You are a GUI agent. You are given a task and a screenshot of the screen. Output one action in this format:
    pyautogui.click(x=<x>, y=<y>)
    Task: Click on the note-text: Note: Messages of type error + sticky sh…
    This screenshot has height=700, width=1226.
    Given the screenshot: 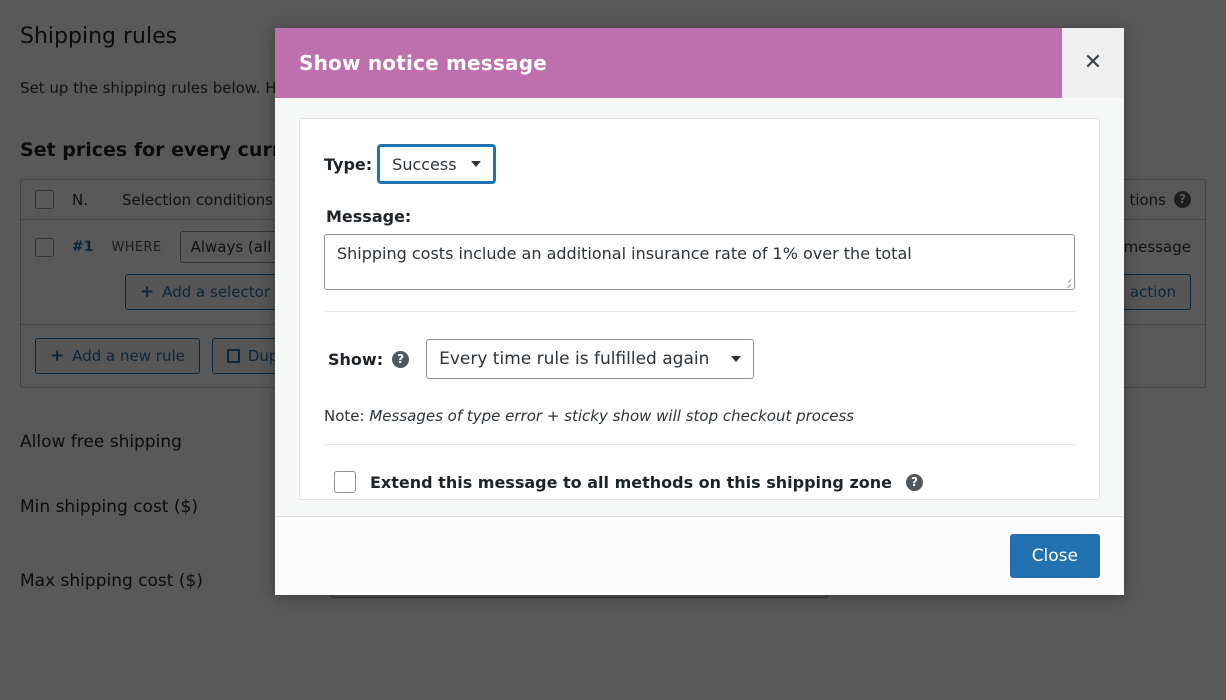 What is the action you would take?
    pyautogui.click(x=699, y=416)
    